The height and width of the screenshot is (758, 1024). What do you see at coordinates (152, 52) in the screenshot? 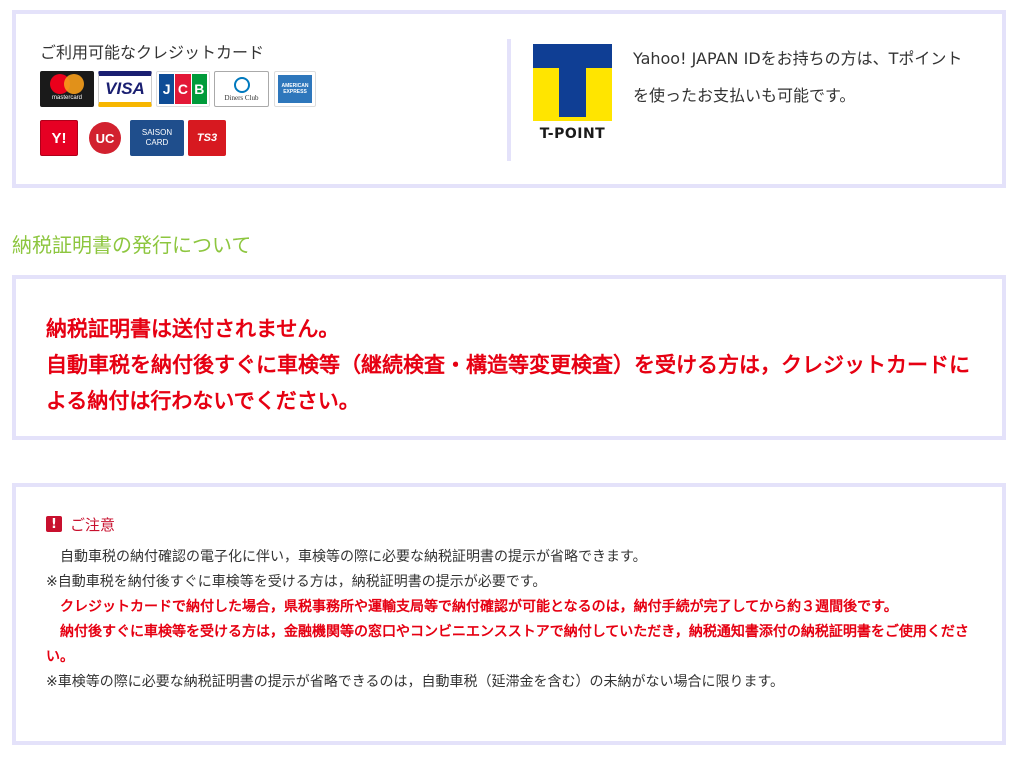
I see `cards-title: ご利用可能なクレジットカード` at bounding box center [152, 52].